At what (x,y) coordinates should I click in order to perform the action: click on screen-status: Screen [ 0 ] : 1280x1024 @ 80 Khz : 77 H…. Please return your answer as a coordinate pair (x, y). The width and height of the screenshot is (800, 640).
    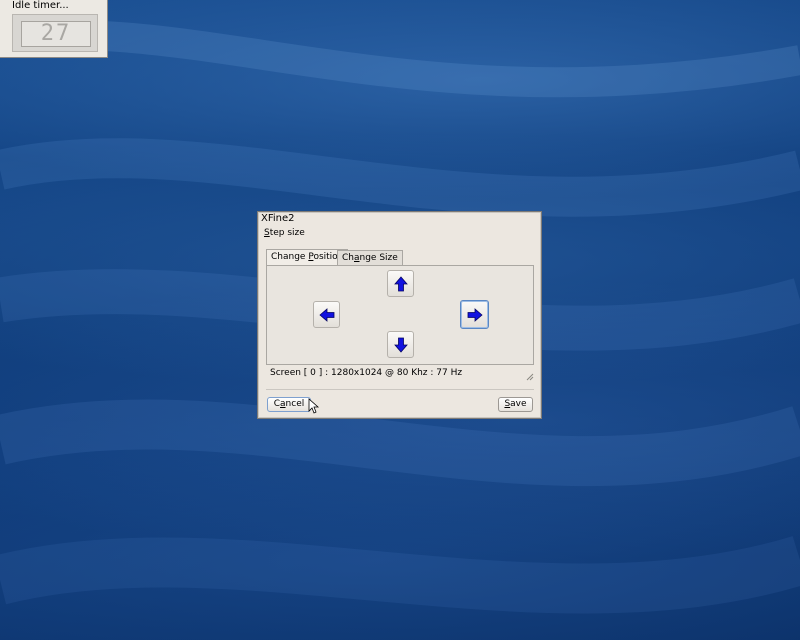
    Looking at the image, I should click on (366, 373).